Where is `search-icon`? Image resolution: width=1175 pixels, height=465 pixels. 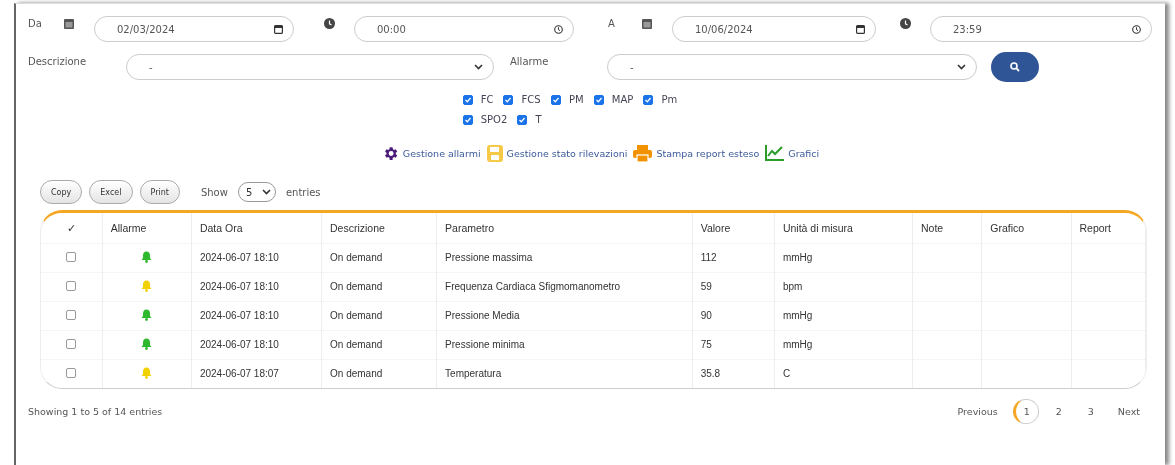
search-icon is located at coordinates (1015, 67).